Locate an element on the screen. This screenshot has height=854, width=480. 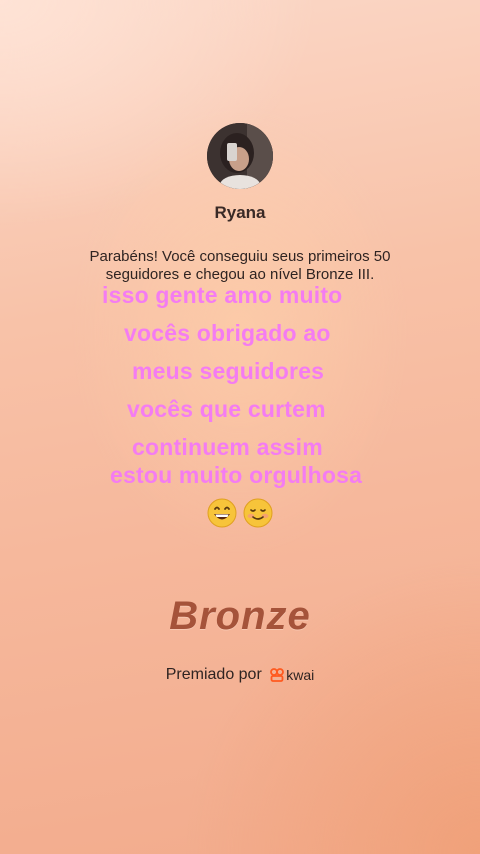
kwai-brand: kwai is located at coordinates (292, 675).